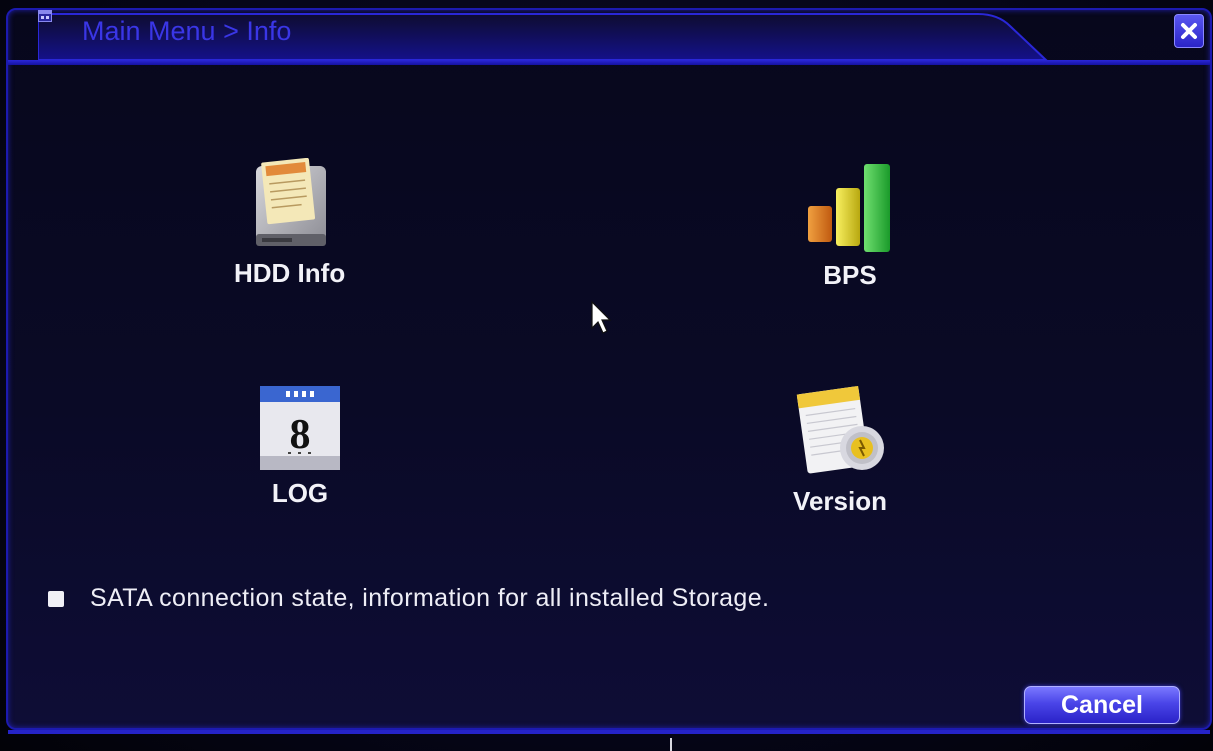 The width and height of the screenshot is (1213, 751). What do you see at coordinates (543, 35) in the screenshot?
I see `title-bar: Main Menu > Info` at bounding box center [543, 35].